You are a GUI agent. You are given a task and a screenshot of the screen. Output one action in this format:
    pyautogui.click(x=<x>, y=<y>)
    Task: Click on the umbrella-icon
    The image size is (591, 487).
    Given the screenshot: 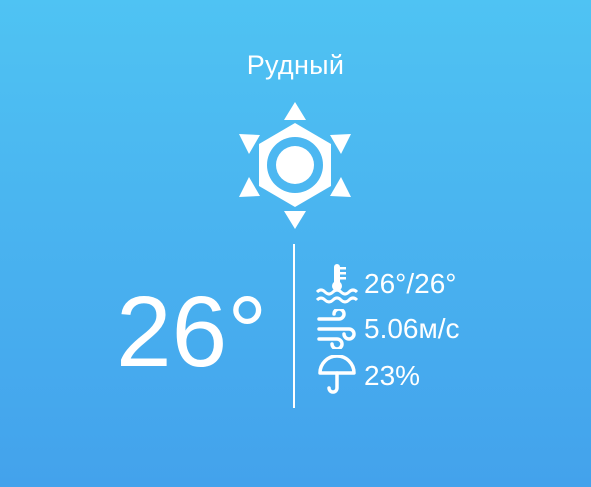 What is the action you would take?
    pyautogui.click(x=337, y=376)
    